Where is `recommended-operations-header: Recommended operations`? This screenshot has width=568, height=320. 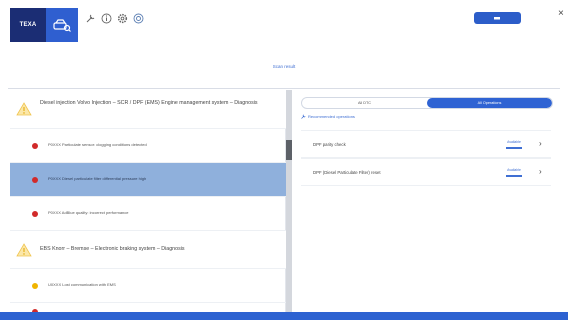 recommended-operations-header: Recommended operations is located at coordinates (328, 116).